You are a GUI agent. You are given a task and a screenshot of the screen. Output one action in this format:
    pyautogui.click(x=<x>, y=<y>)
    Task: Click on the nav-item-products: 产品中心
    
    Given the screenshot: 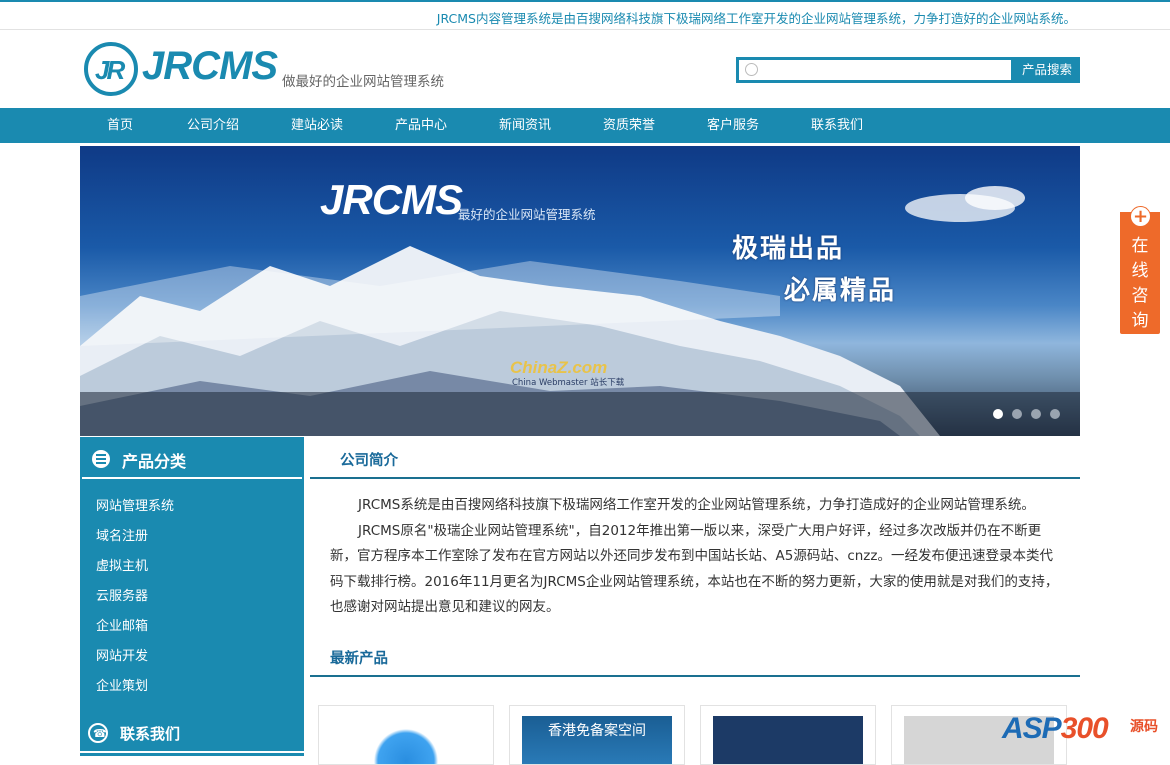 What is the action you would take?
    pyautogui.click(x=421, y=125)
    